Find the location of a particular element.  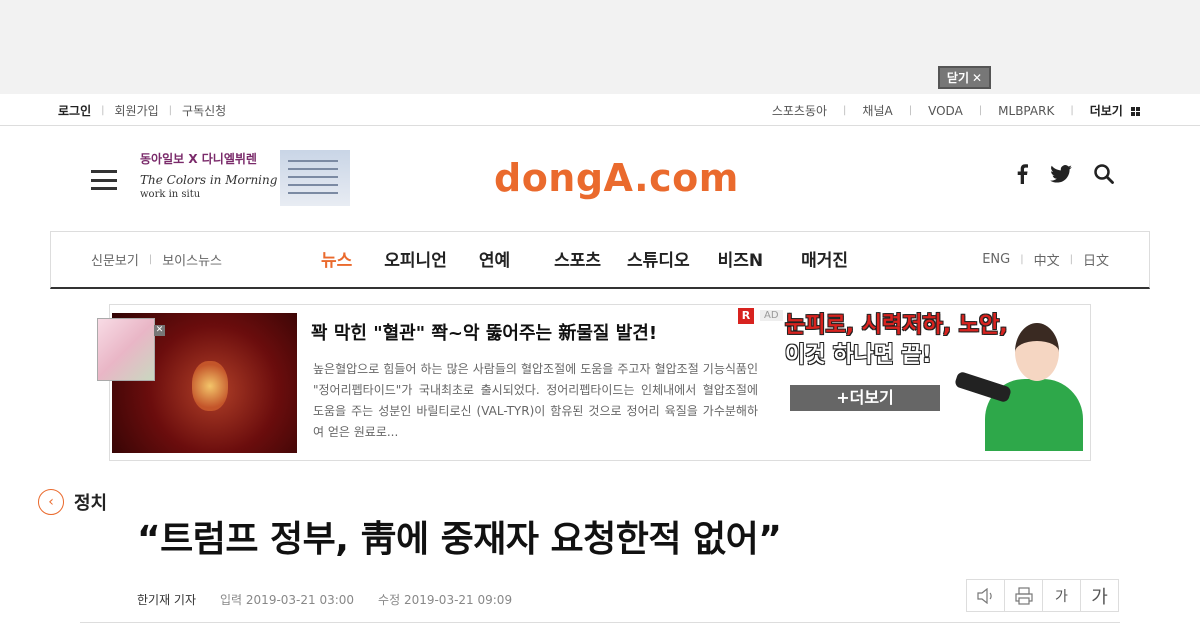

channel-a-link: 채널A is located at coordinates (877, 110).